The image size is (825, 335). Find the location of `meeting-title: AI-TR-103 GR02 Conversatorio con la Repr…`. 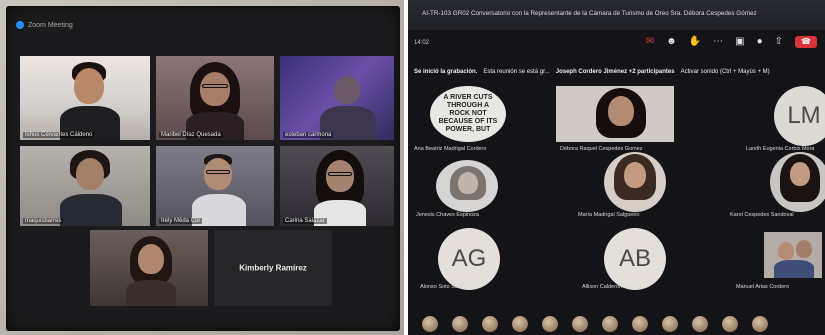

meeting-title: AI-TR-103 GR02 Conversatorio con la Repr… is located at coordinates (589, 13).